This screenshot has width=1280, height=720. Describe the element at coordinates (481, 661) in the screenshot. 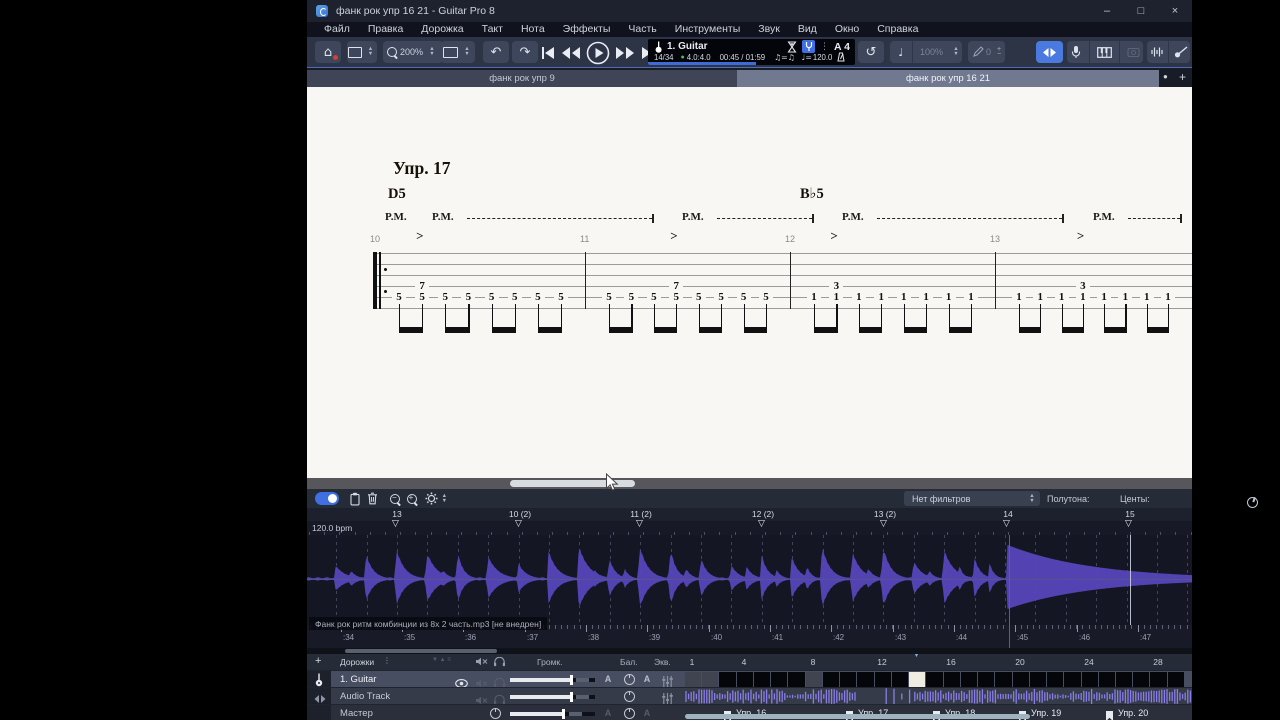

I see `mute-all-icon` at that location.